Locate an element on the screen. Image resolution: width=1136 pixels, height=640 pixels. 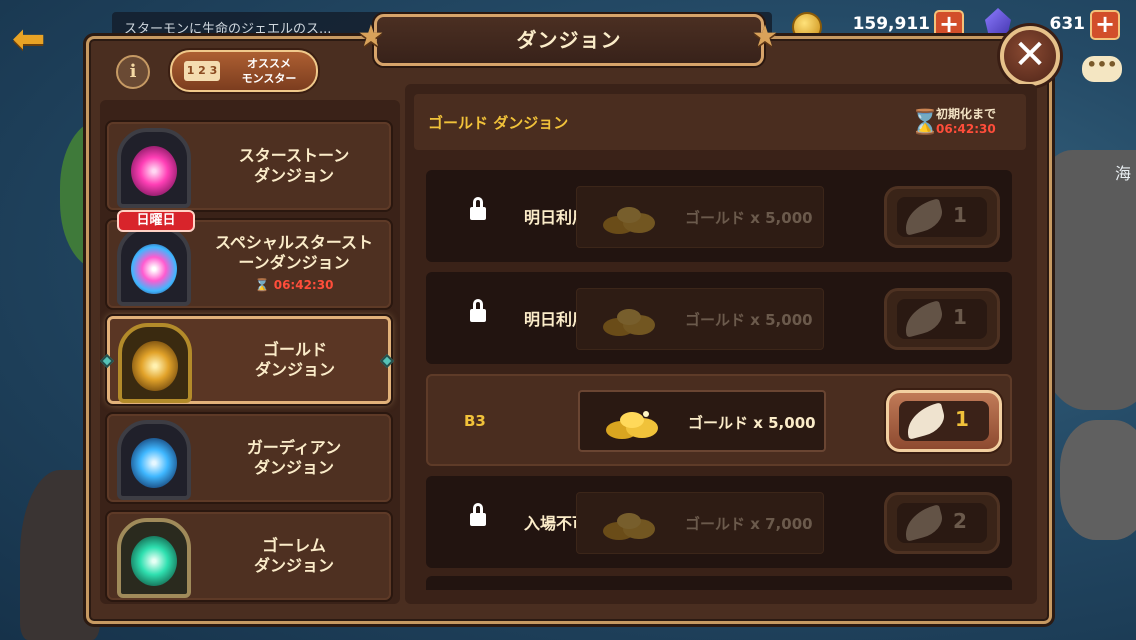
enter-cost: 2 is located at coordinates (960, 521).